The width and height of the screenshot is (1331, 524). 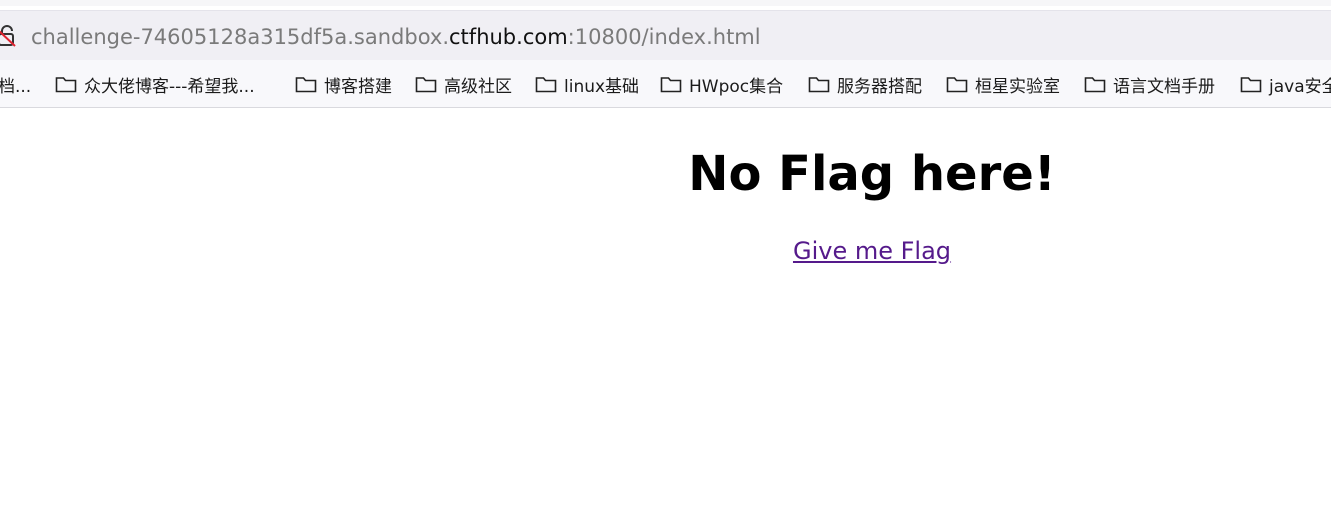 What do you see at coordinates (736, 86) in the screenshot?
I see `bookmark-label: HWpoc集合` at bounding box center [736, 86].